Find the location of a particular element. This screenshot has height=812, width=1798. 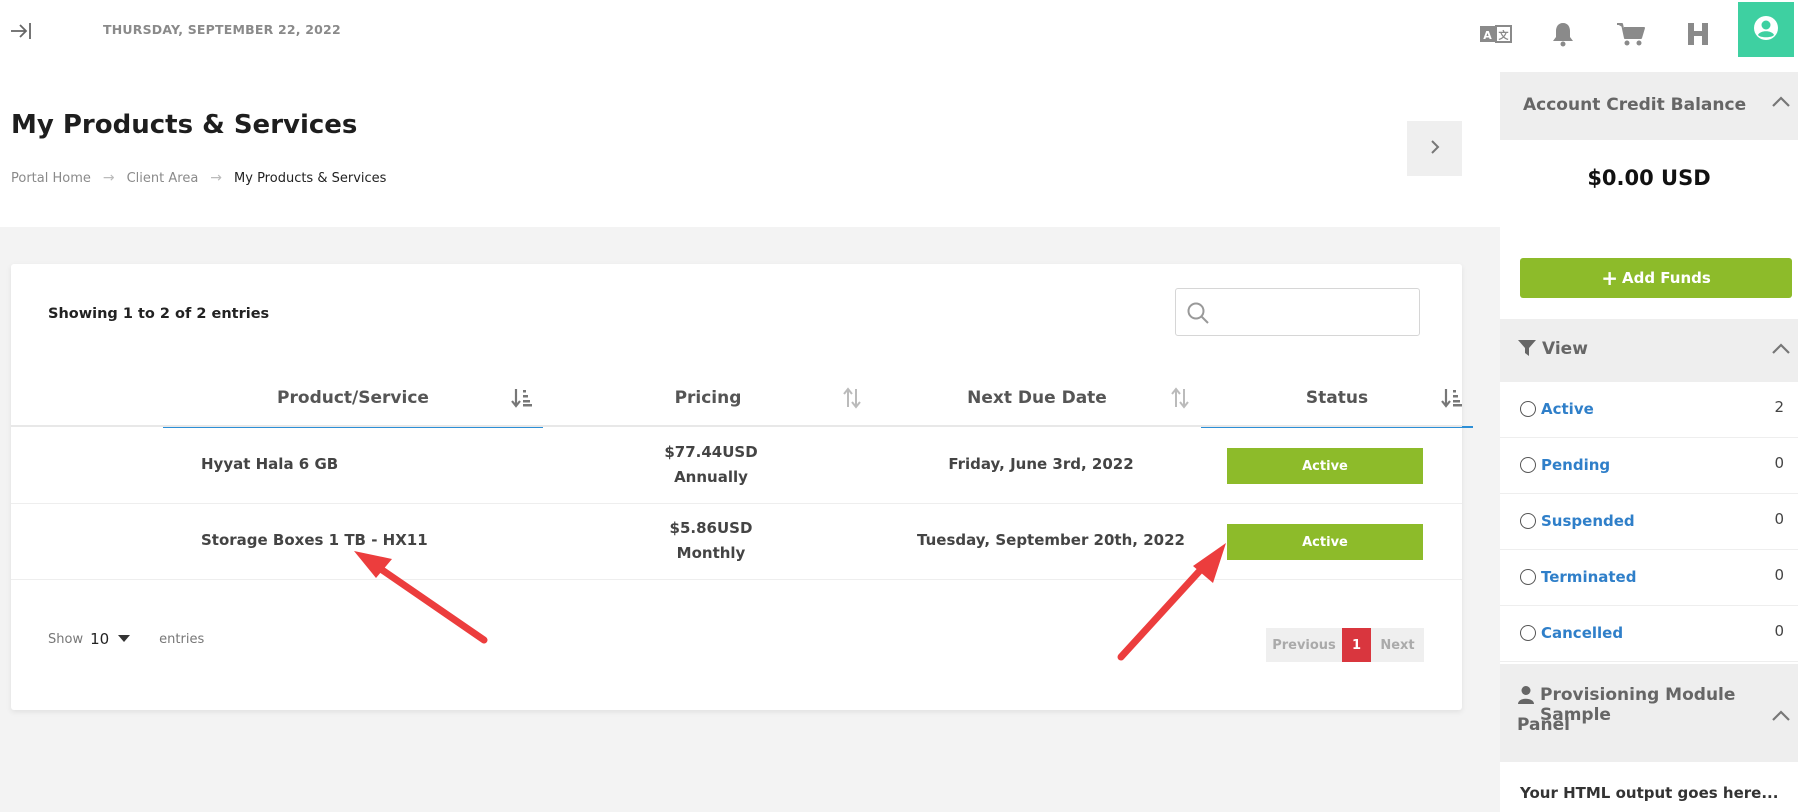

table-search is located at coordinates (1297, 312).